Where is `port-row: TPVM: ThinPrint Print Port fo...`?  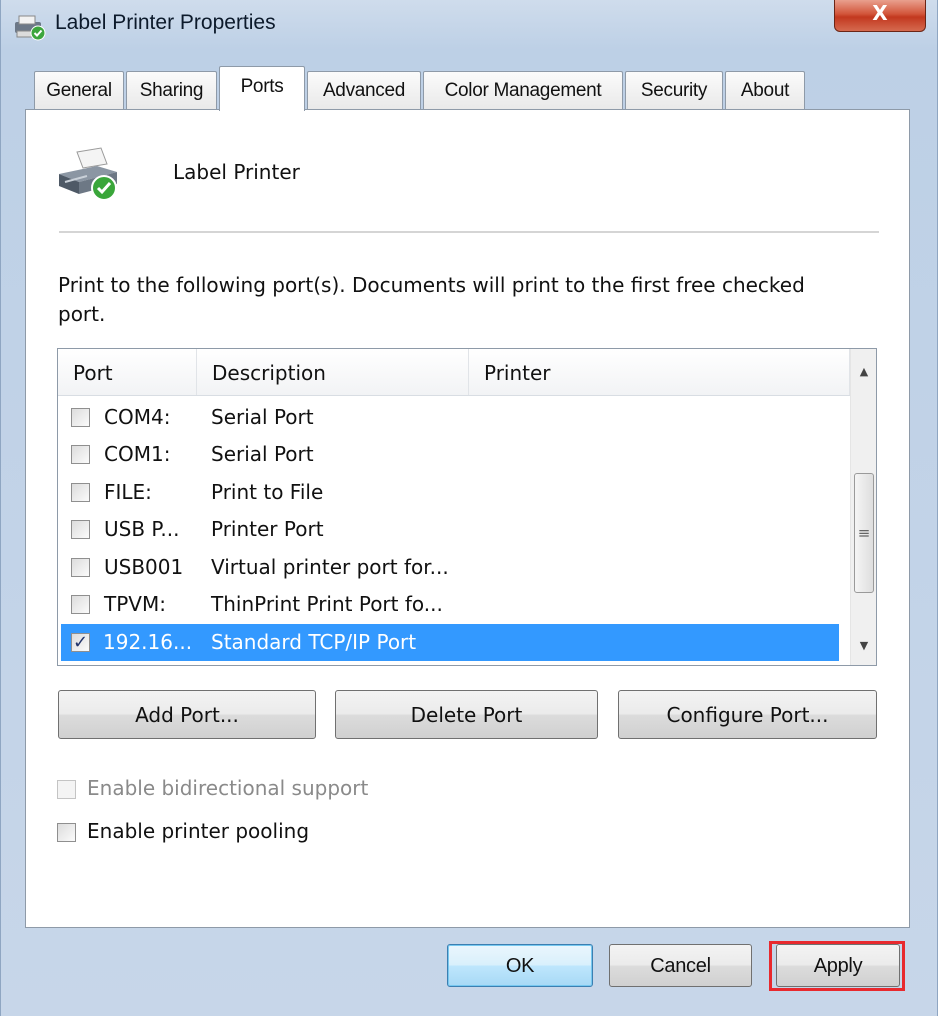
port-row: TPVM: ThinPrint Print Port fo... is located at coordinates (450, 604).